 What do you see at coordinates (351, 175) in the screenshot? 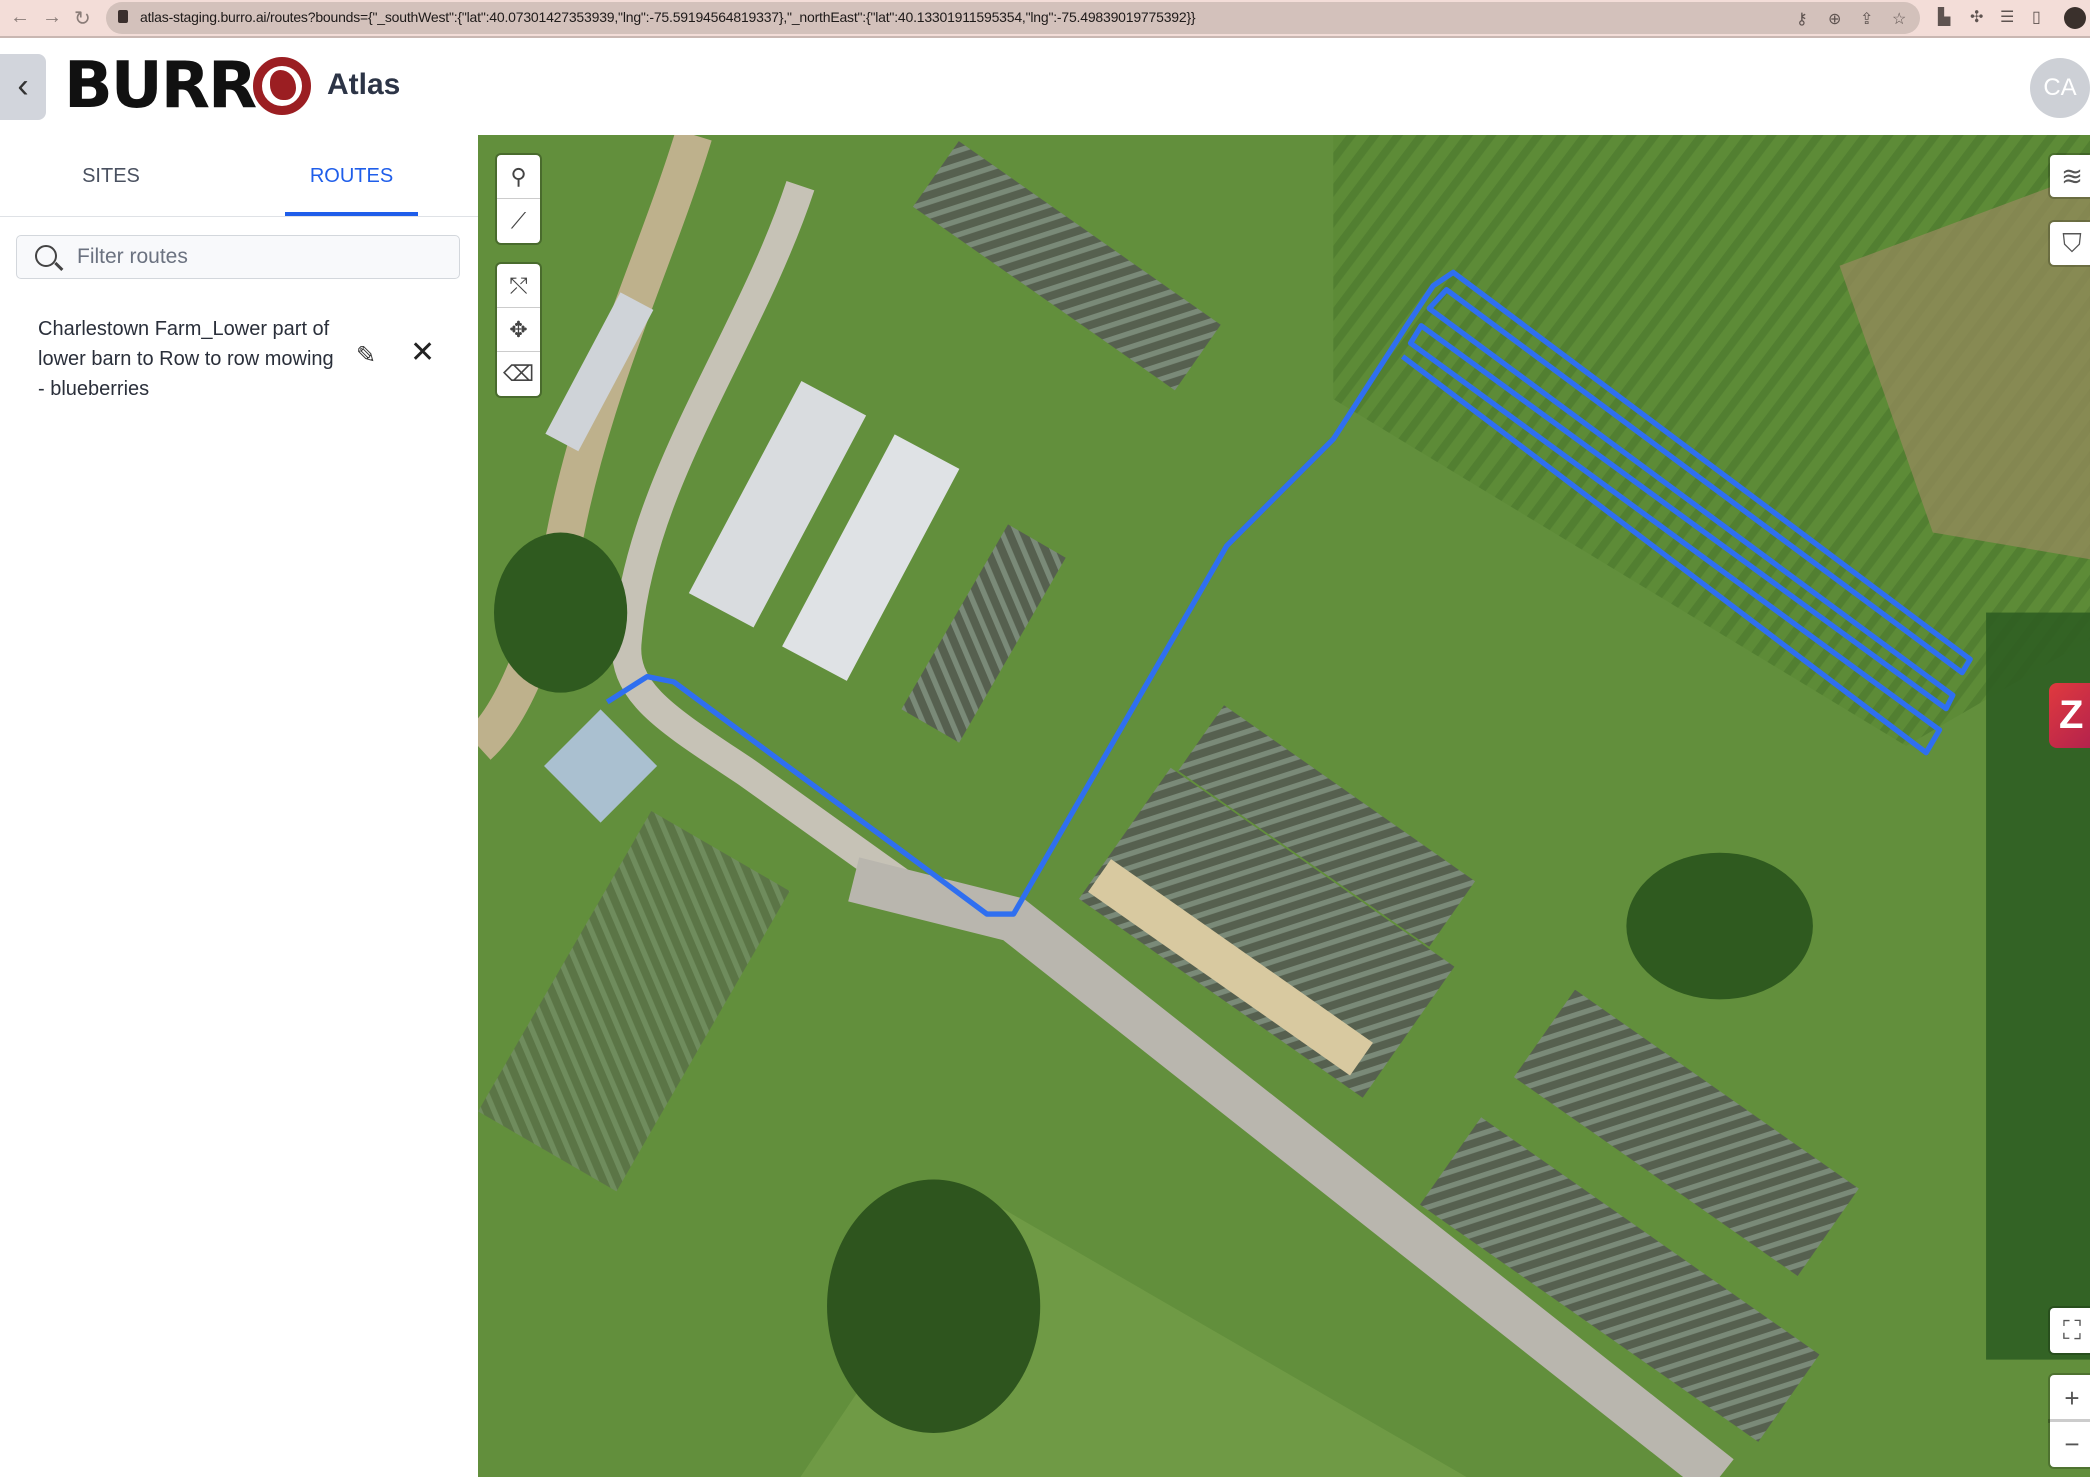
I see `tab-routes: ROUTES` at bounding box center [351, 175].